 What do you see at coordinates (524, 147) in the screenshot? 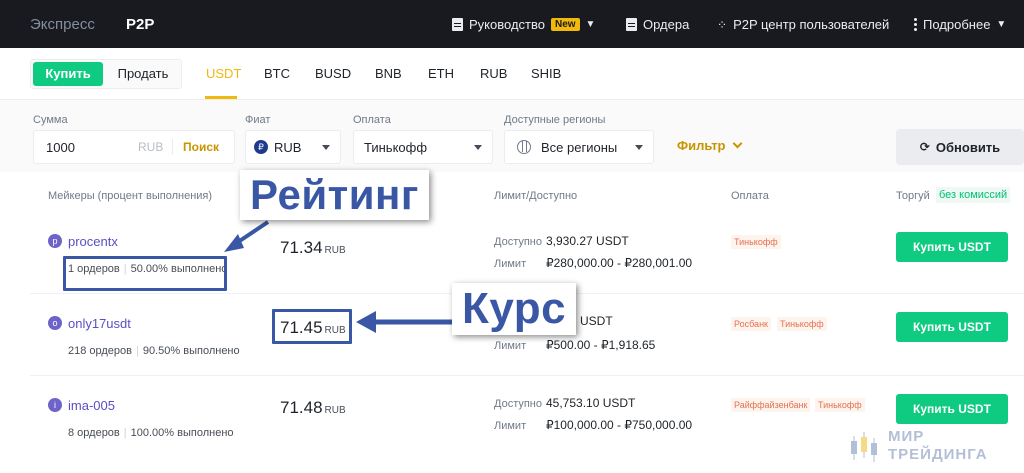
I see `globe-icon` at bounding box center [524, 147].